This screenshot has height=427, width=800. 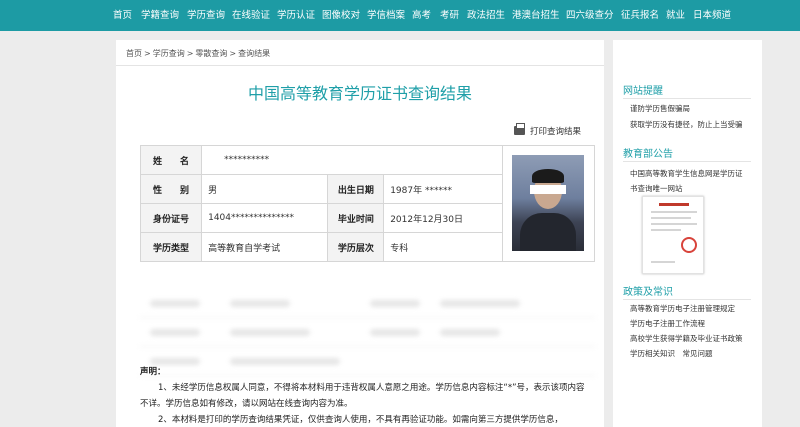 I want to click on nav-gaokao: 高考, so click(x=421, y=15).